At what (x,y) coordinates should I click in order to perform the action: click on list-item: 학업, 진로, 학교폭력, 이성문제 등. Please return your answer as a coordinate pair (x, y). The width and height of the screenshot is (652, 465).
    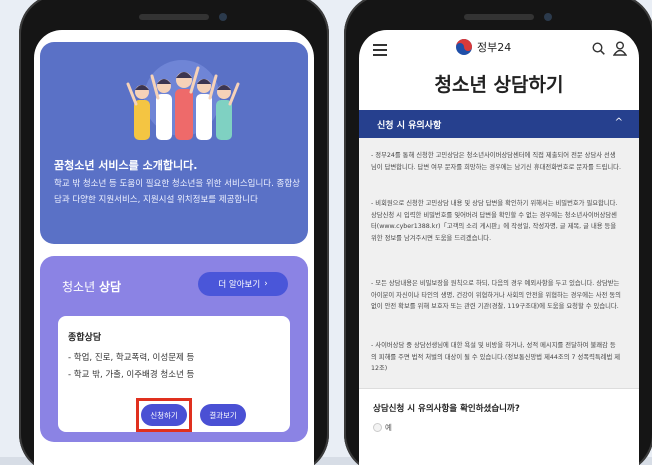
    Looking at the image, I should click on (131, 358).